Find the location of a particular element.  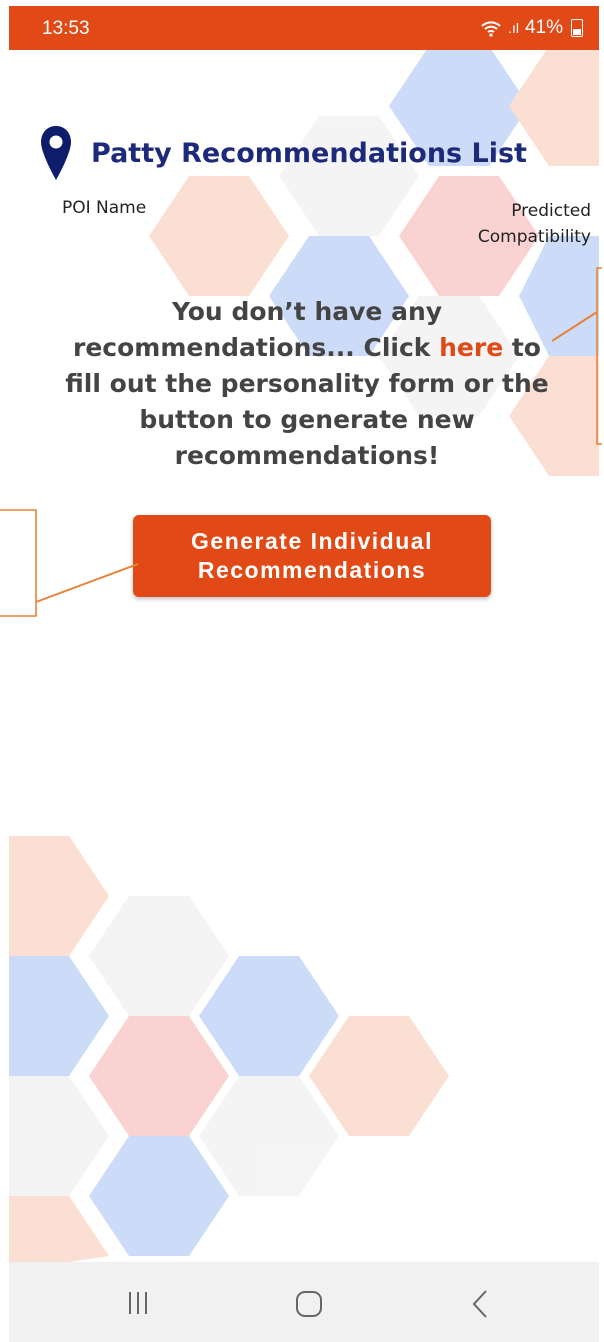

battery-icon is located at coordinates (577, 28).